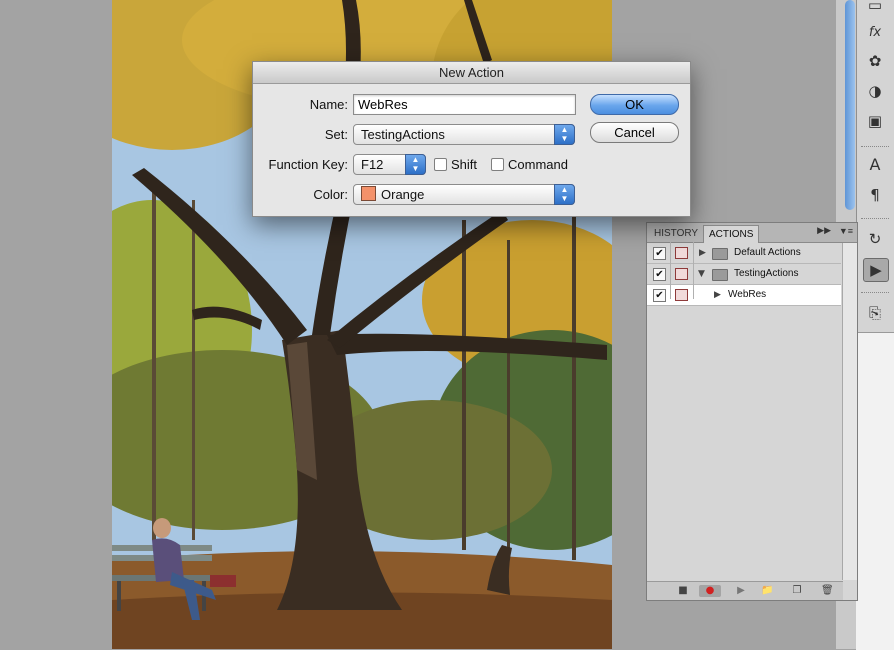  I want to click on color-label: Color:, so click(330, 194).